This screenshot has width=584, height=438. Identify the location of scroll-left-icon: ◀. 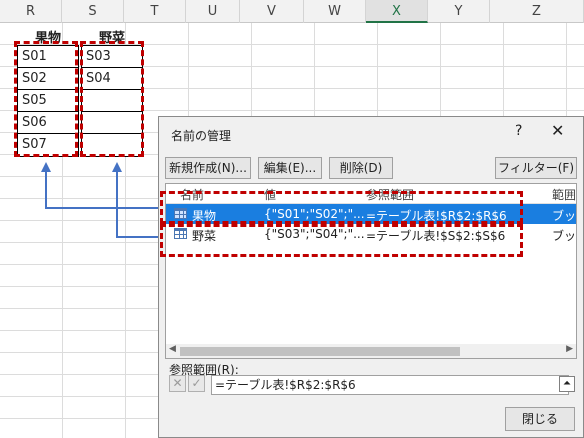
(172, 349).